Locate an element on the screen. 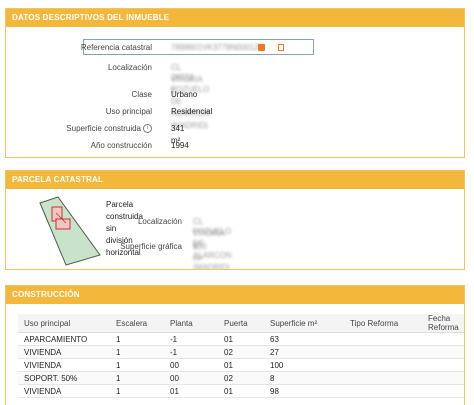 Image resolution: width=474 pixels, height=405 pixels. cell-superficie: 98 is located at coordinates (304, 391).